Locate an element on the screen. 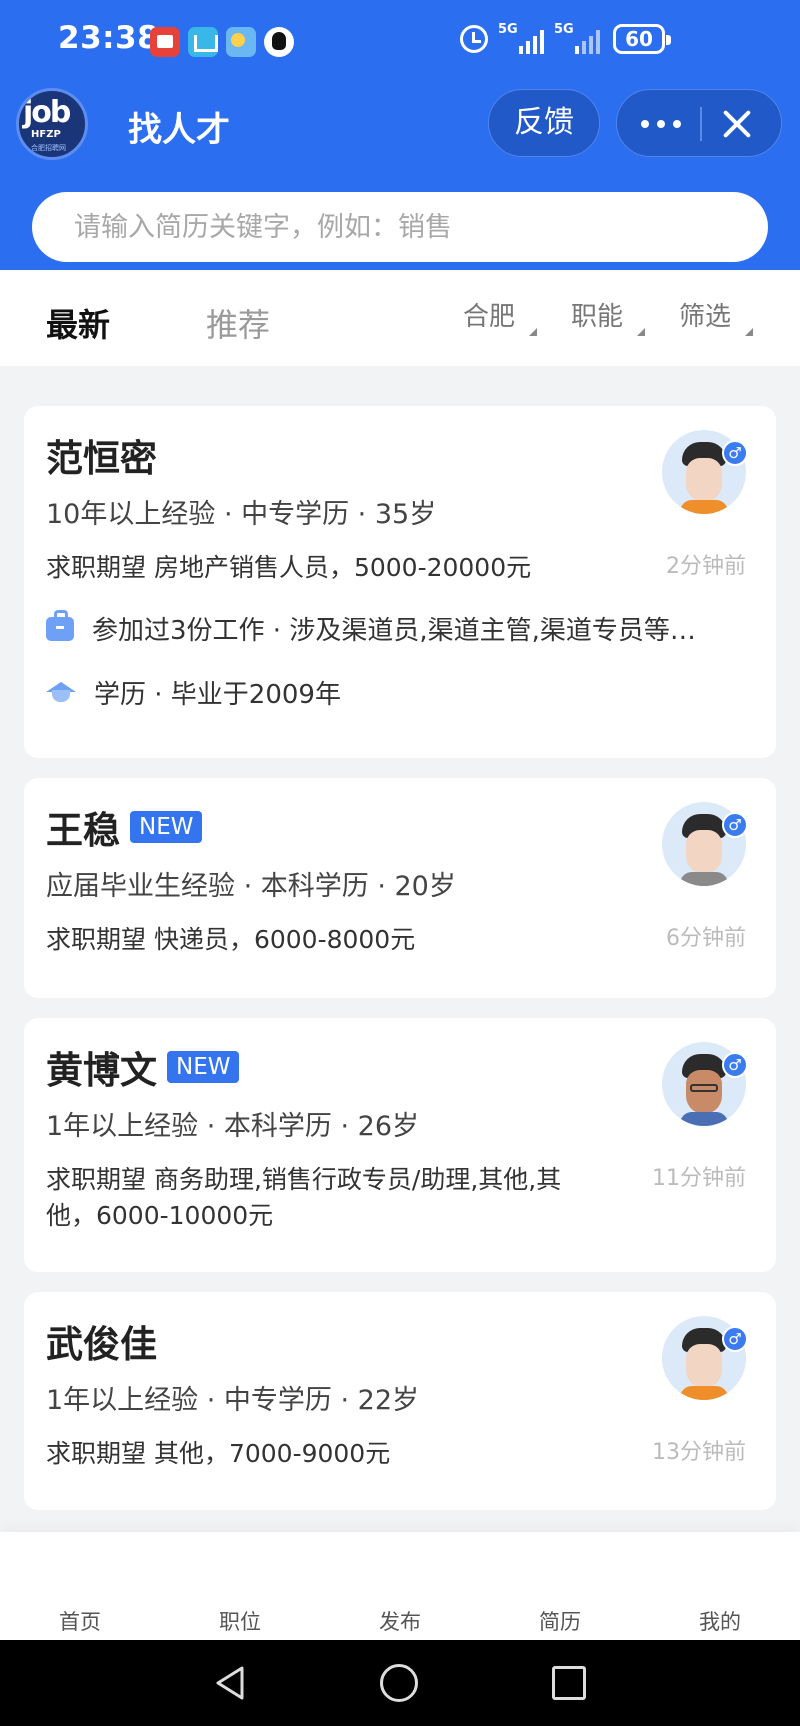 This screenshot has width=800, height=1726. job-expectation: 求职期望 商务助理,销售行政专员/助理,其他,其他，6000-10000元 is located at coordinates (304, 1197).